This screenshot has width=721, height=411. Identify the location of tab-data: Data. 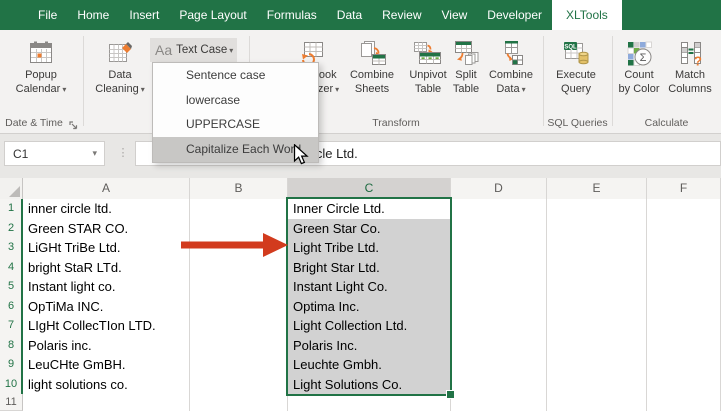
(349, 15).